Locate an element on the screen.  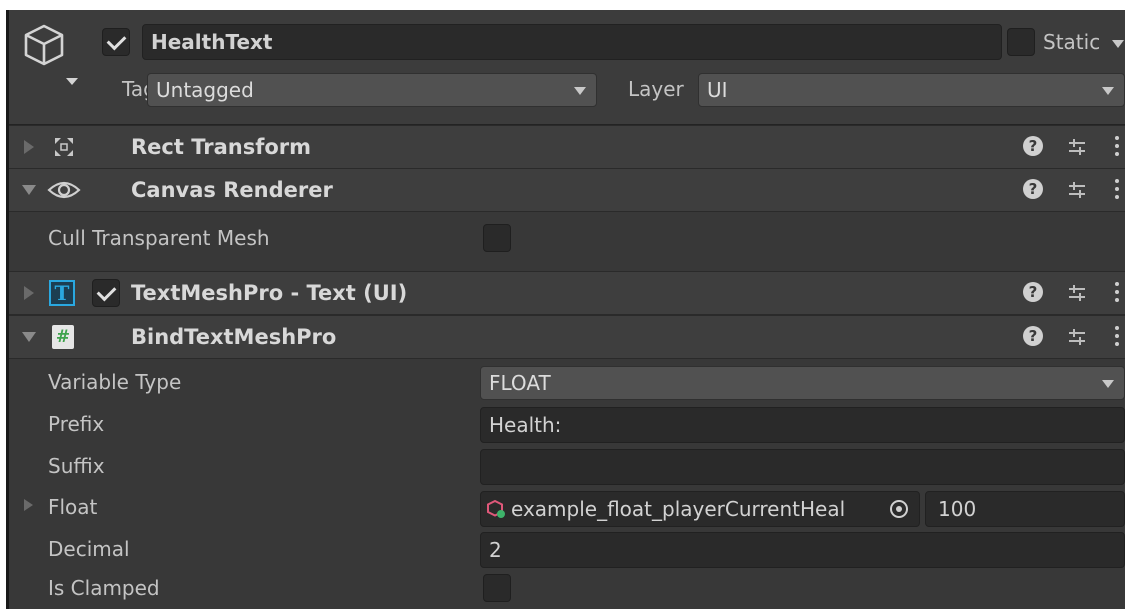
suffix-label: Suffix is located at coordinates (76, 466).